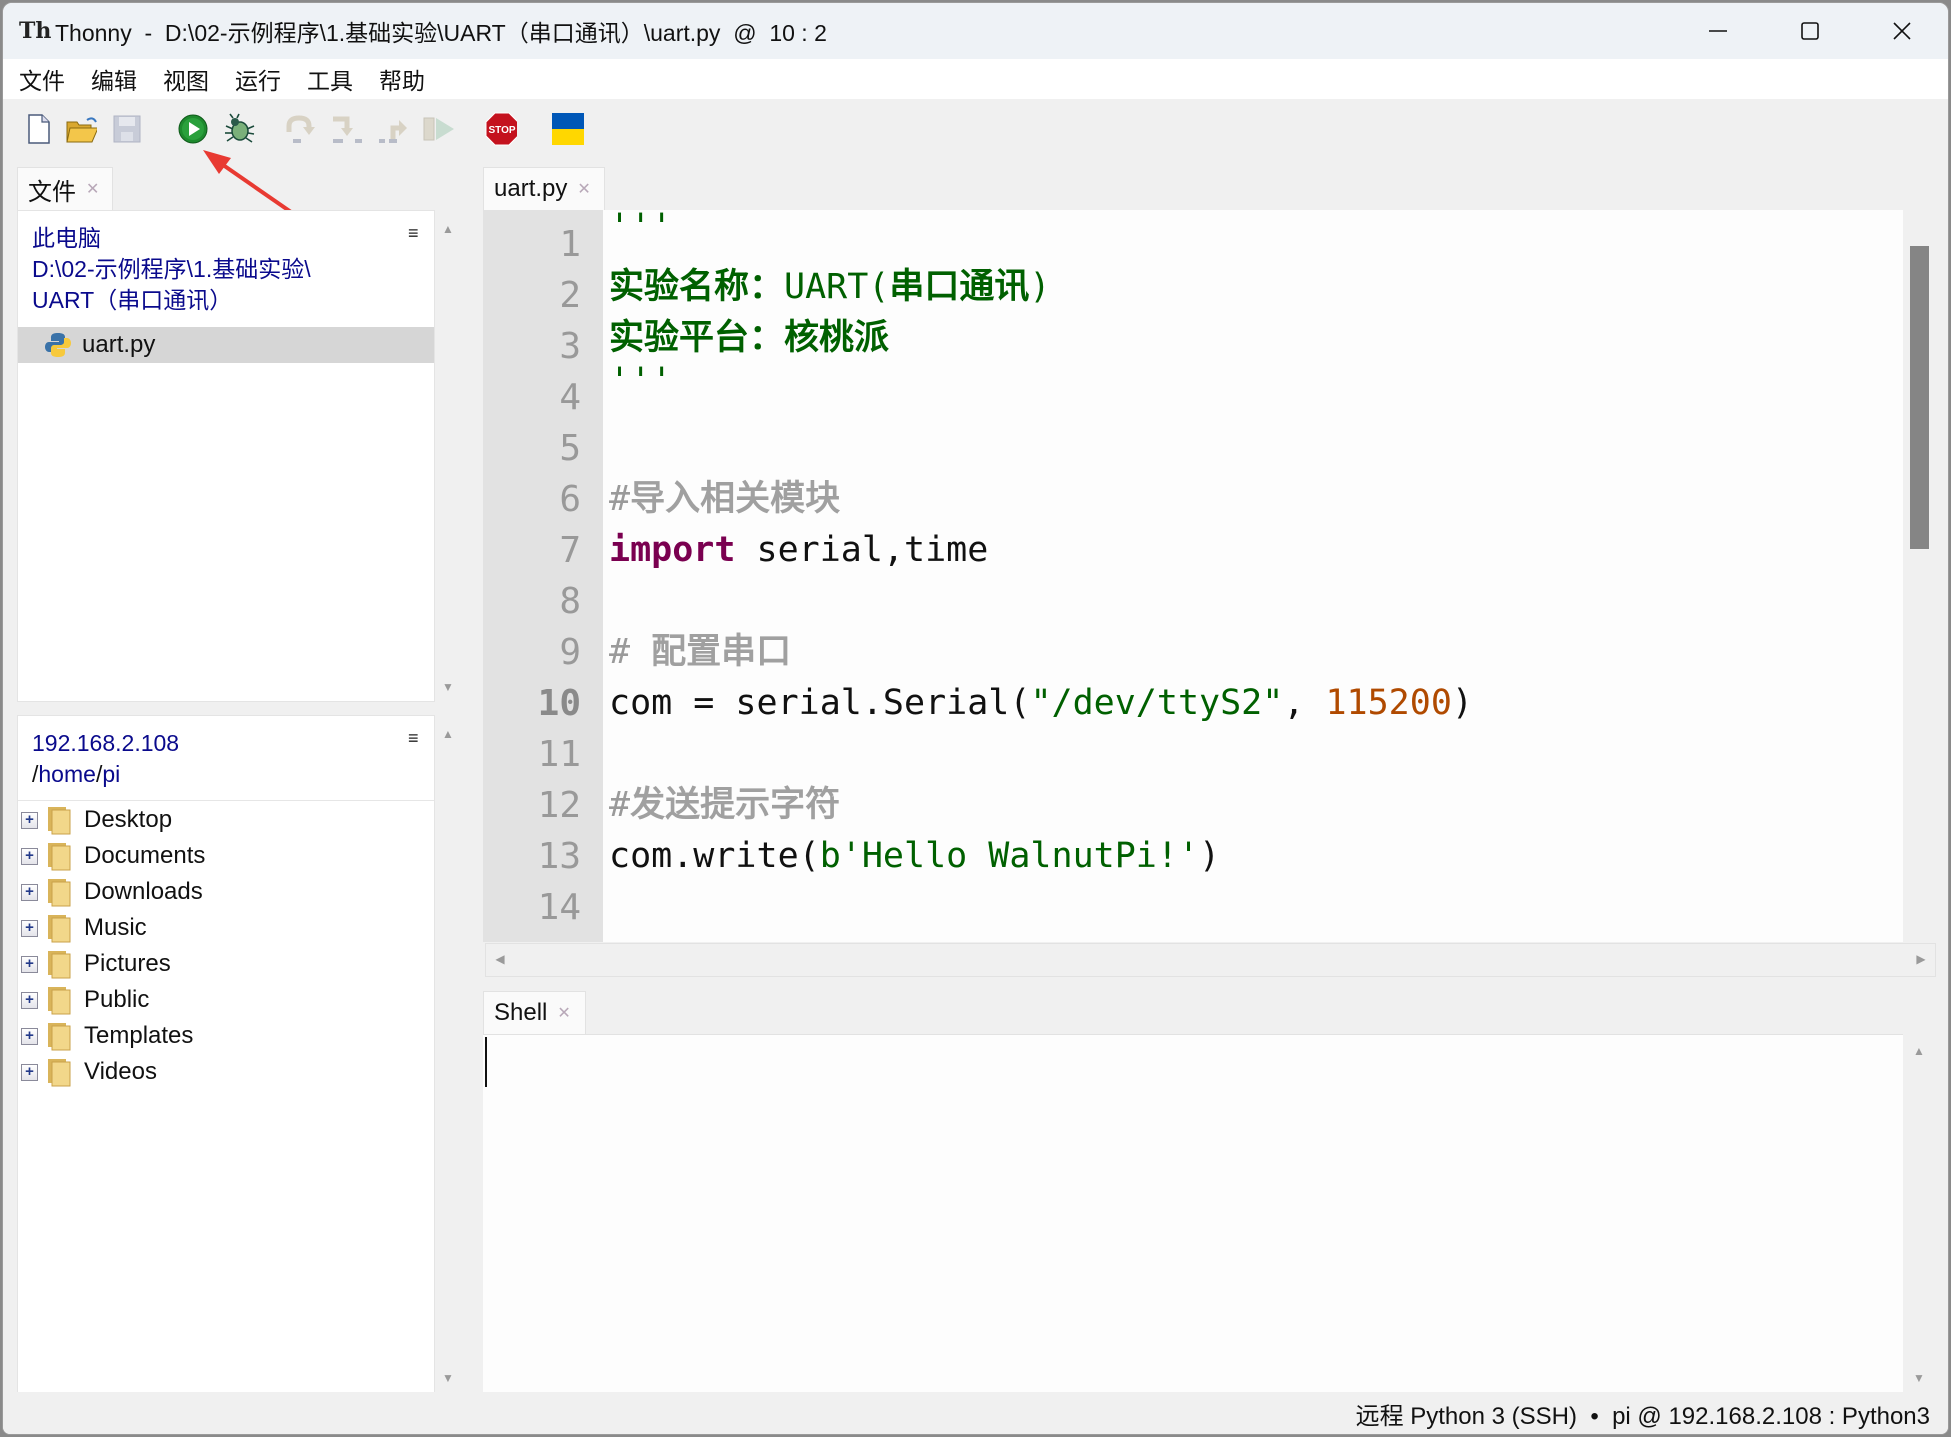 This screenshot has width=1951, height=1437. What do you see at coordinates (1919, 397) in the screenshot?
I see `scrollbar-thumb` at bounding box center [1919, 397].